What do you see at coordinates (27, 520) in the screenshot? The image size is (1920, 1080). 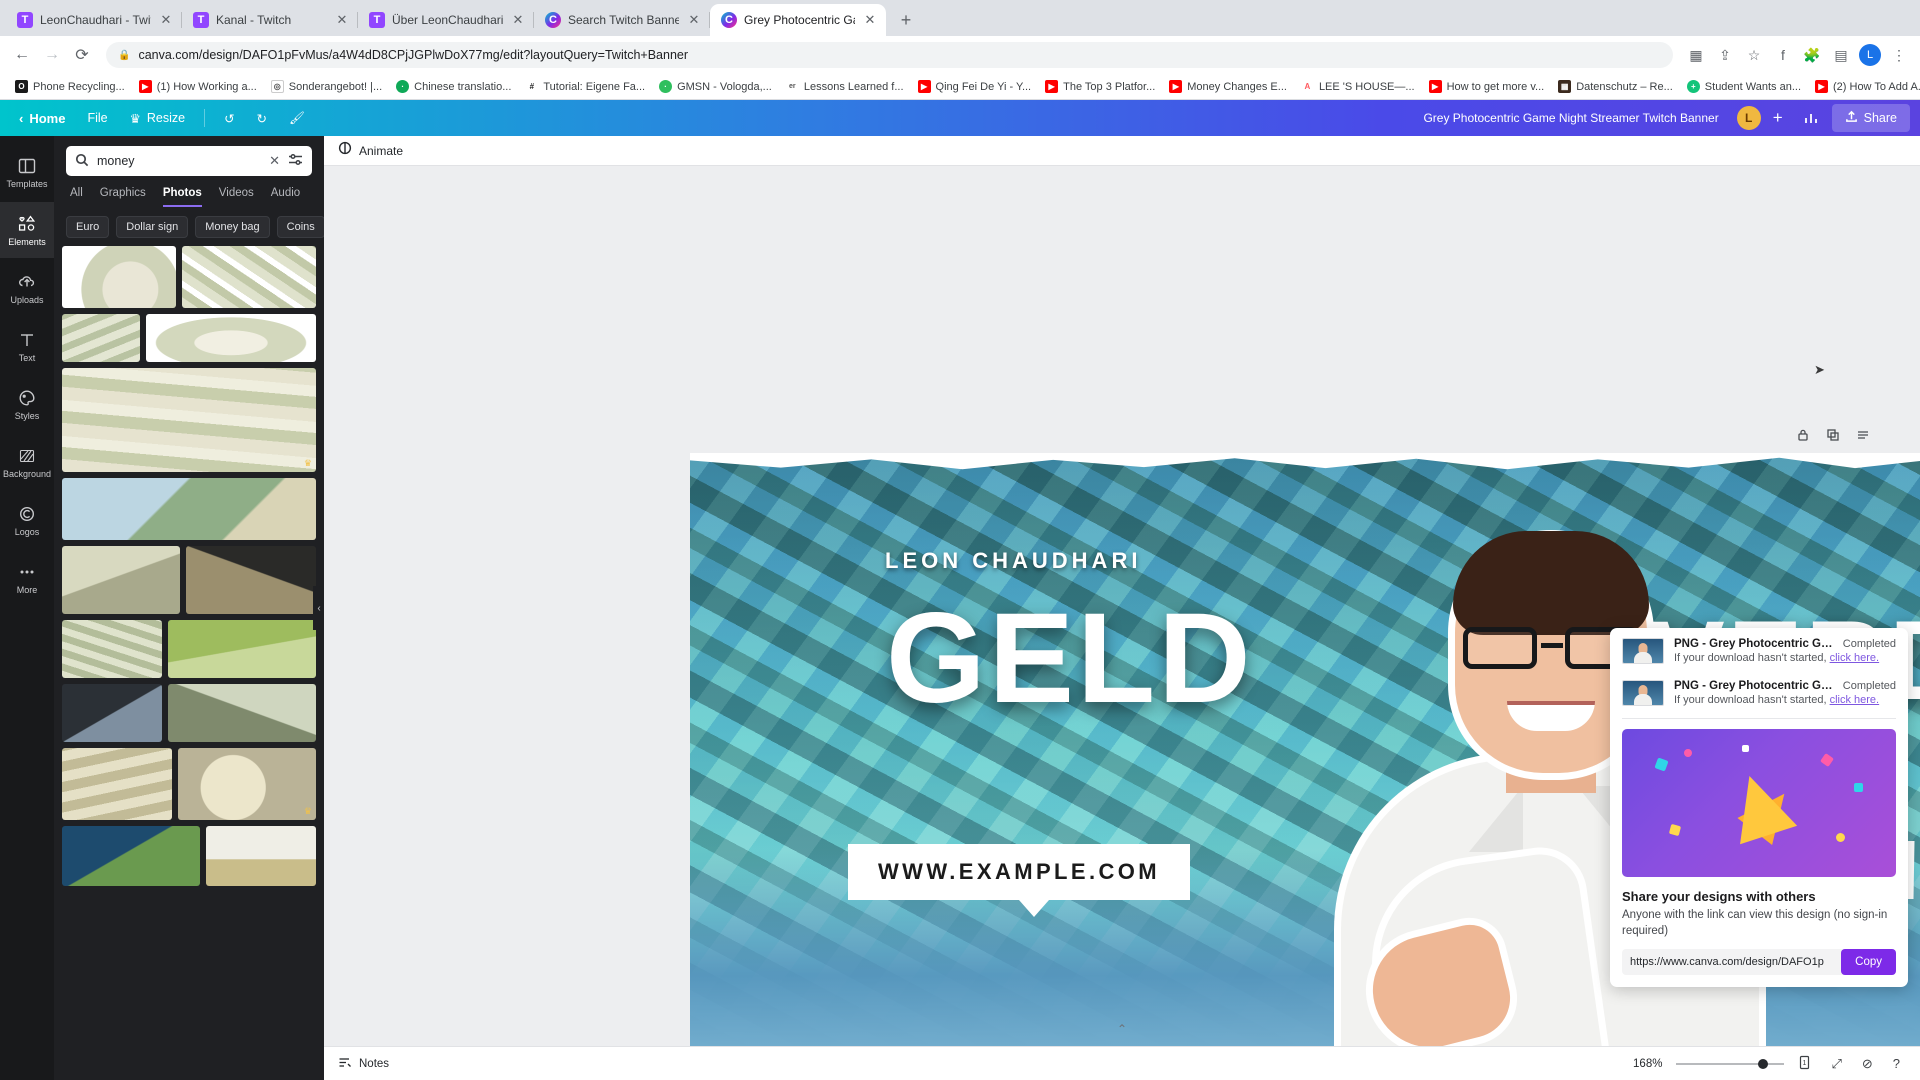 I see `sidebar-item-logos: Logos` at bounding box center [27, 520].